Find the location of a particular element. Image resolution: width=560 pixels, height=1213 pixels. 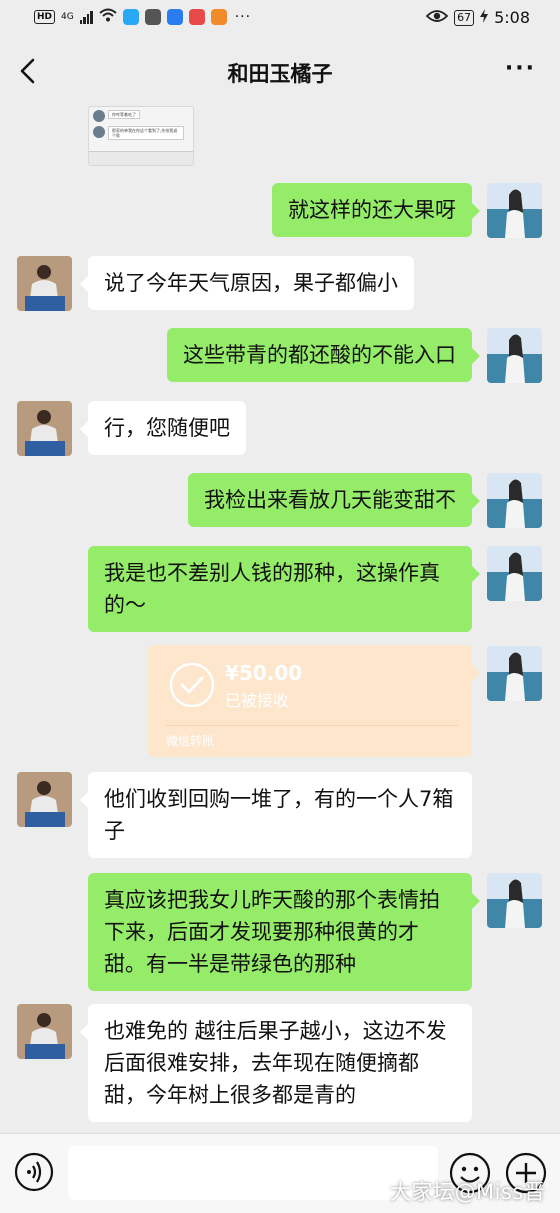

thumb-input-bar is located at coordinates (141, 158).